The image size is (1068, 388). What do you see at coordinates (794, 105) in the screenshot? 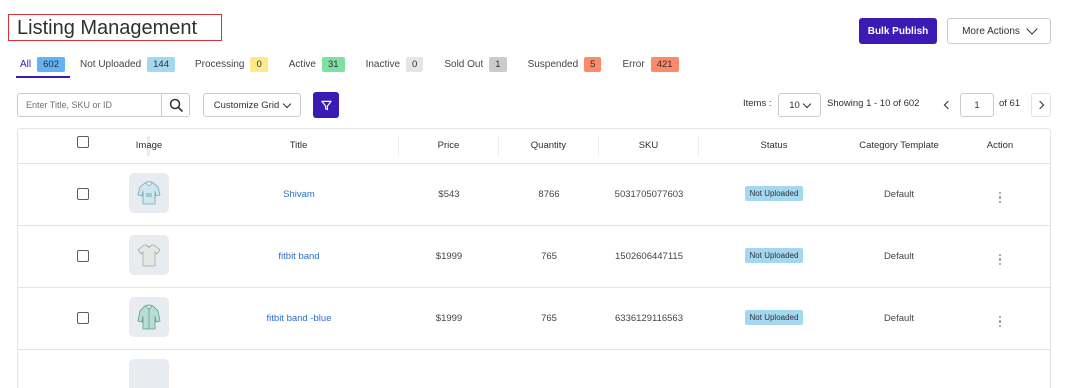
I see `items-per-page-value: 10` at bounding box center [794, 105].